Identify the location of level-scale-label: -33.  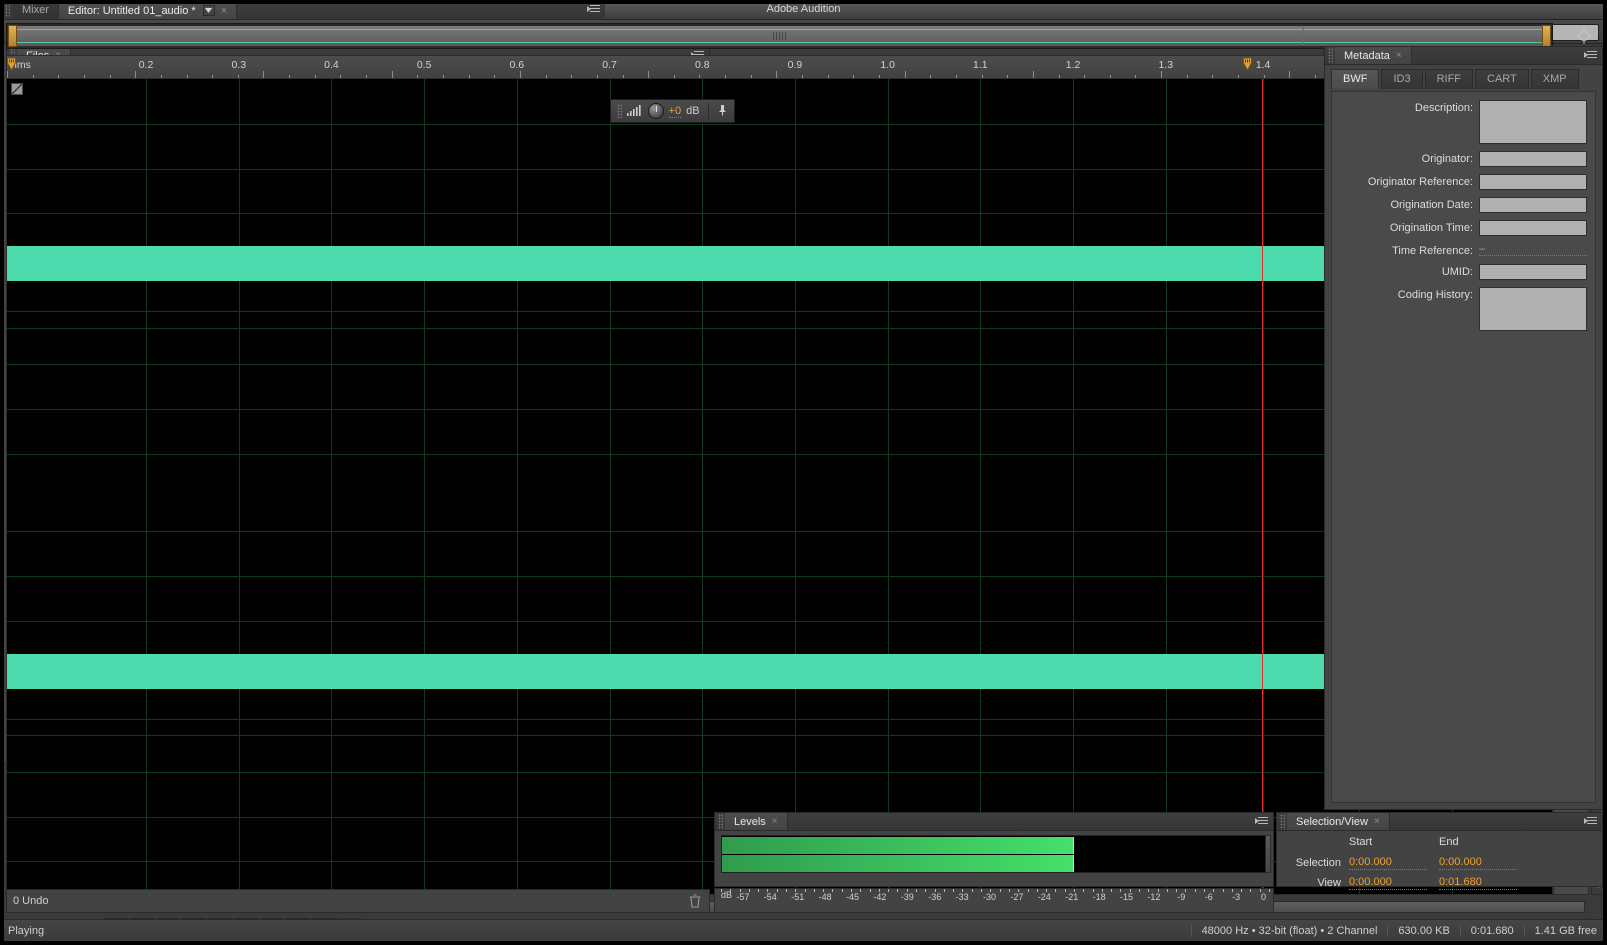
(962, 897).